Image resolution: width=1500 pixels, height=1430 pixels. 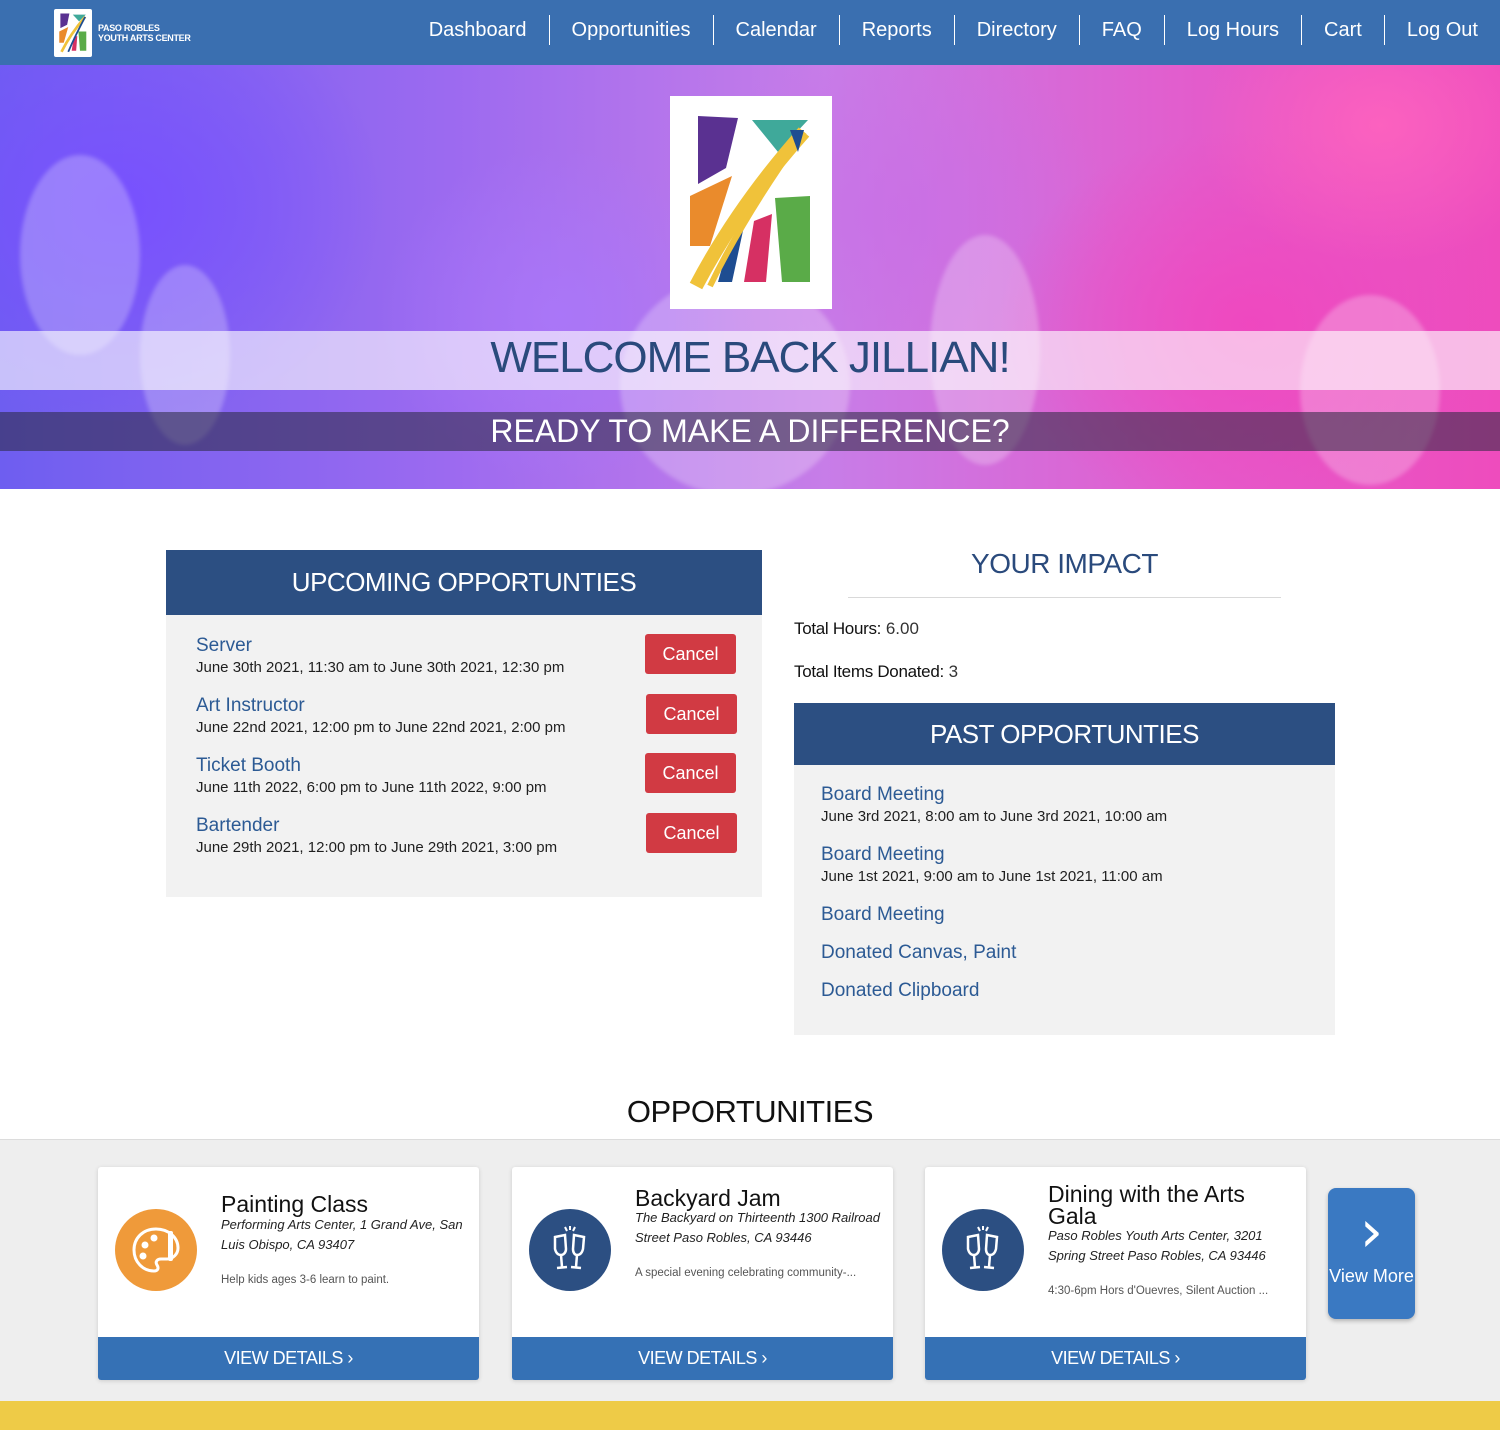 I want to click on view-more-label: View More, so click(x=1371, y=1276).